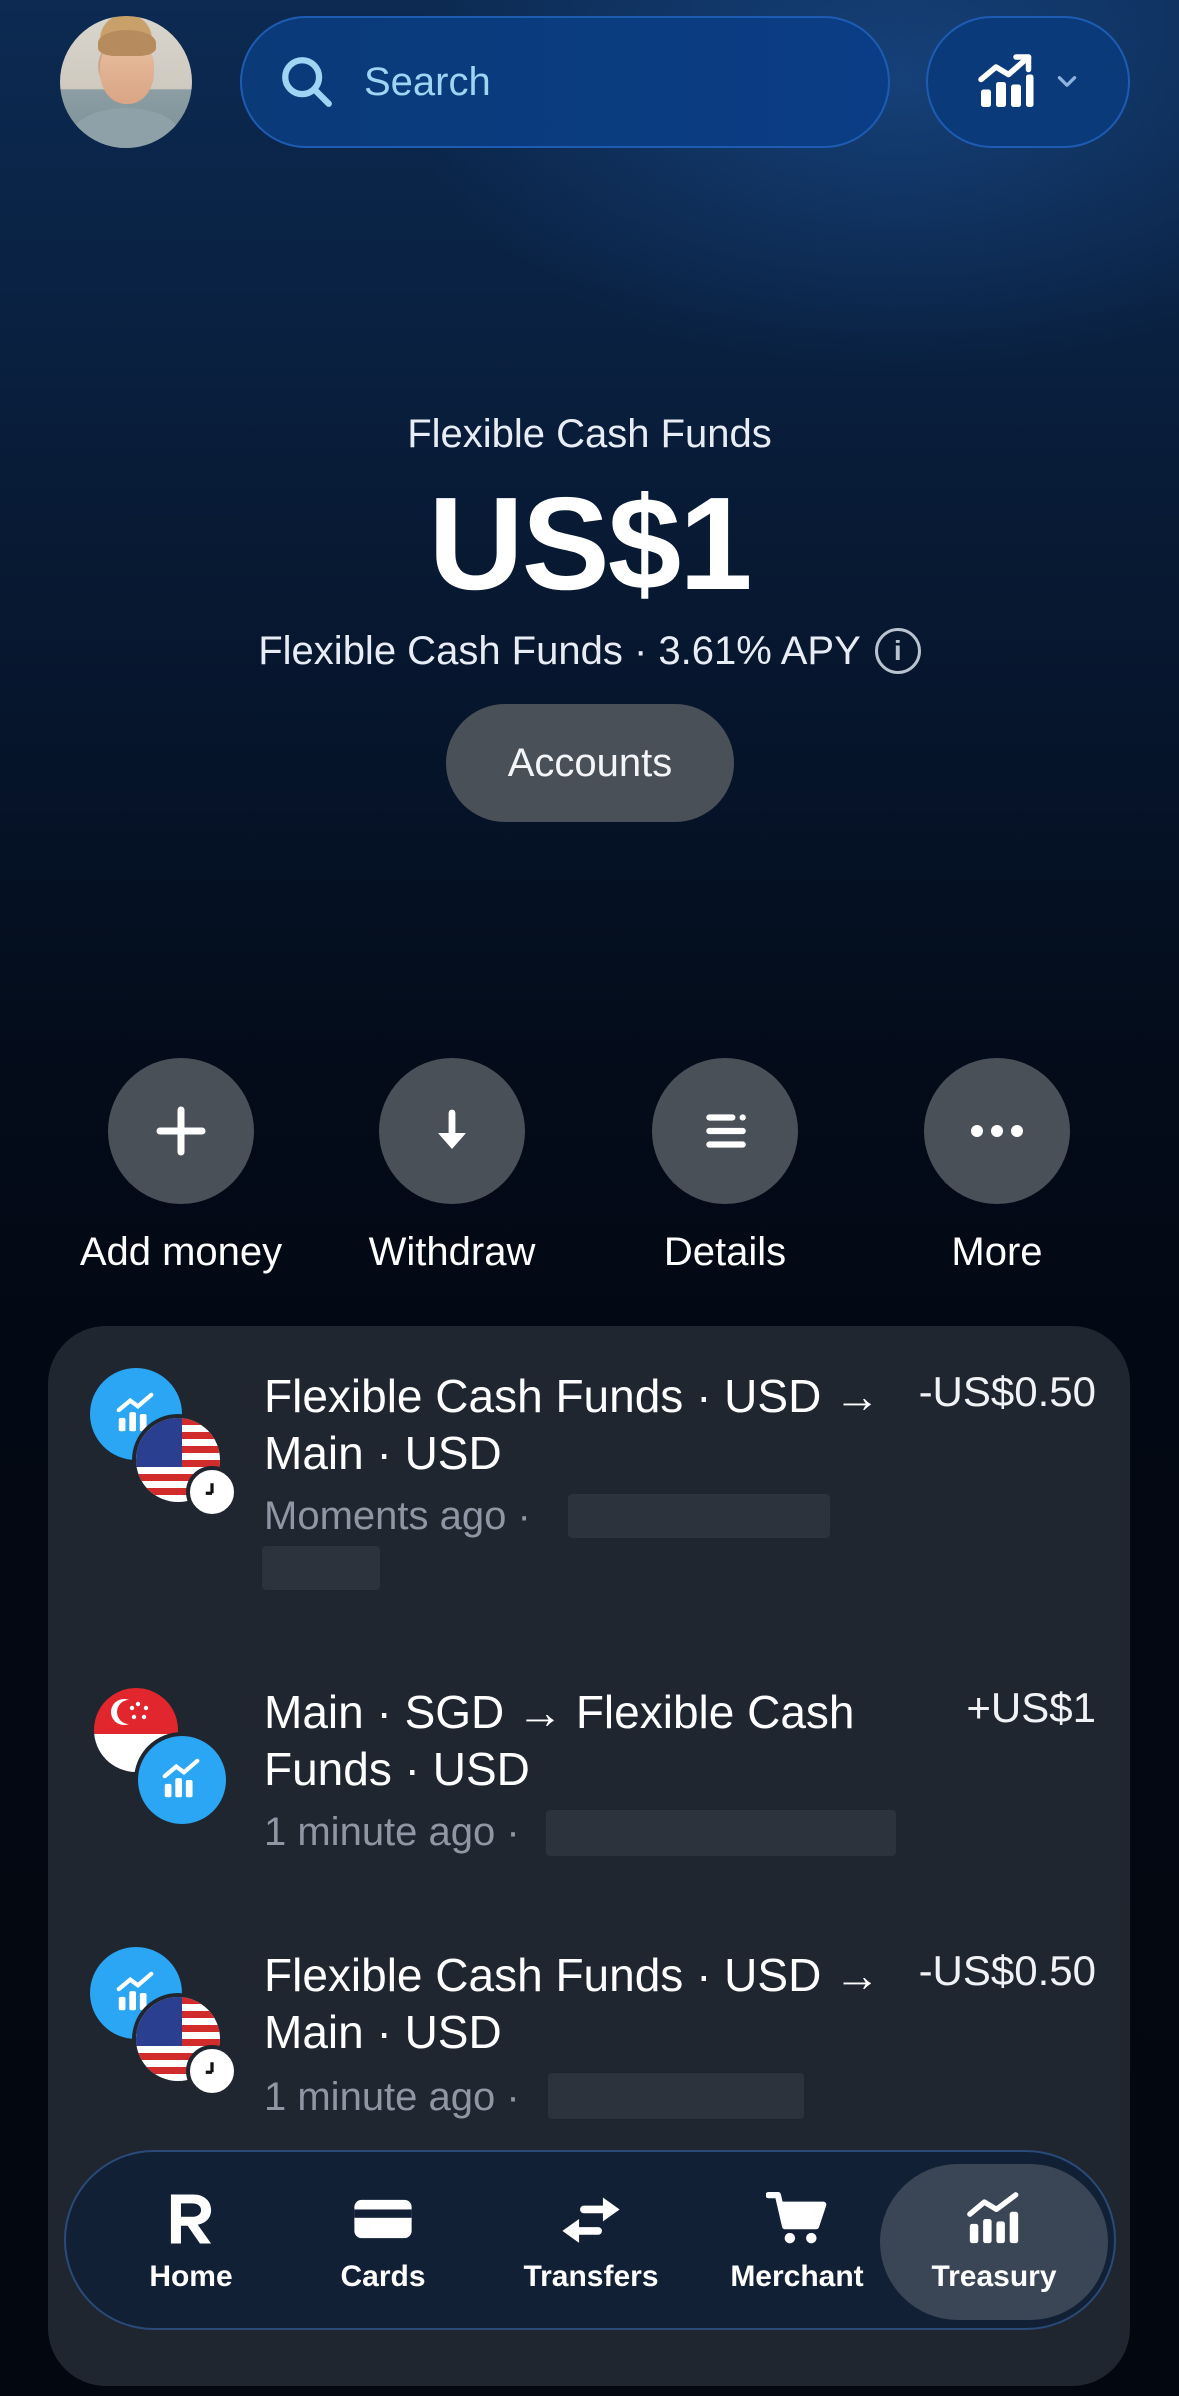 The width and height of the screenshot is (1179, 2396). I want to click on nav-label-cards: Cards, so click(383, 2276).